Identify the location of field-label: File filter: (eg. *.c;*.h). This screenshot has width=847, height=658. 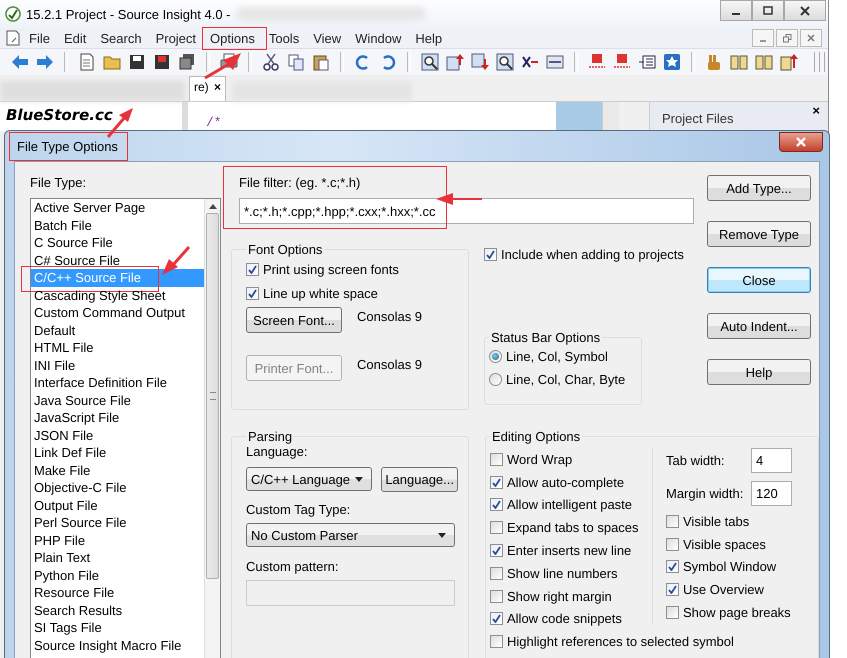
(300, 182).